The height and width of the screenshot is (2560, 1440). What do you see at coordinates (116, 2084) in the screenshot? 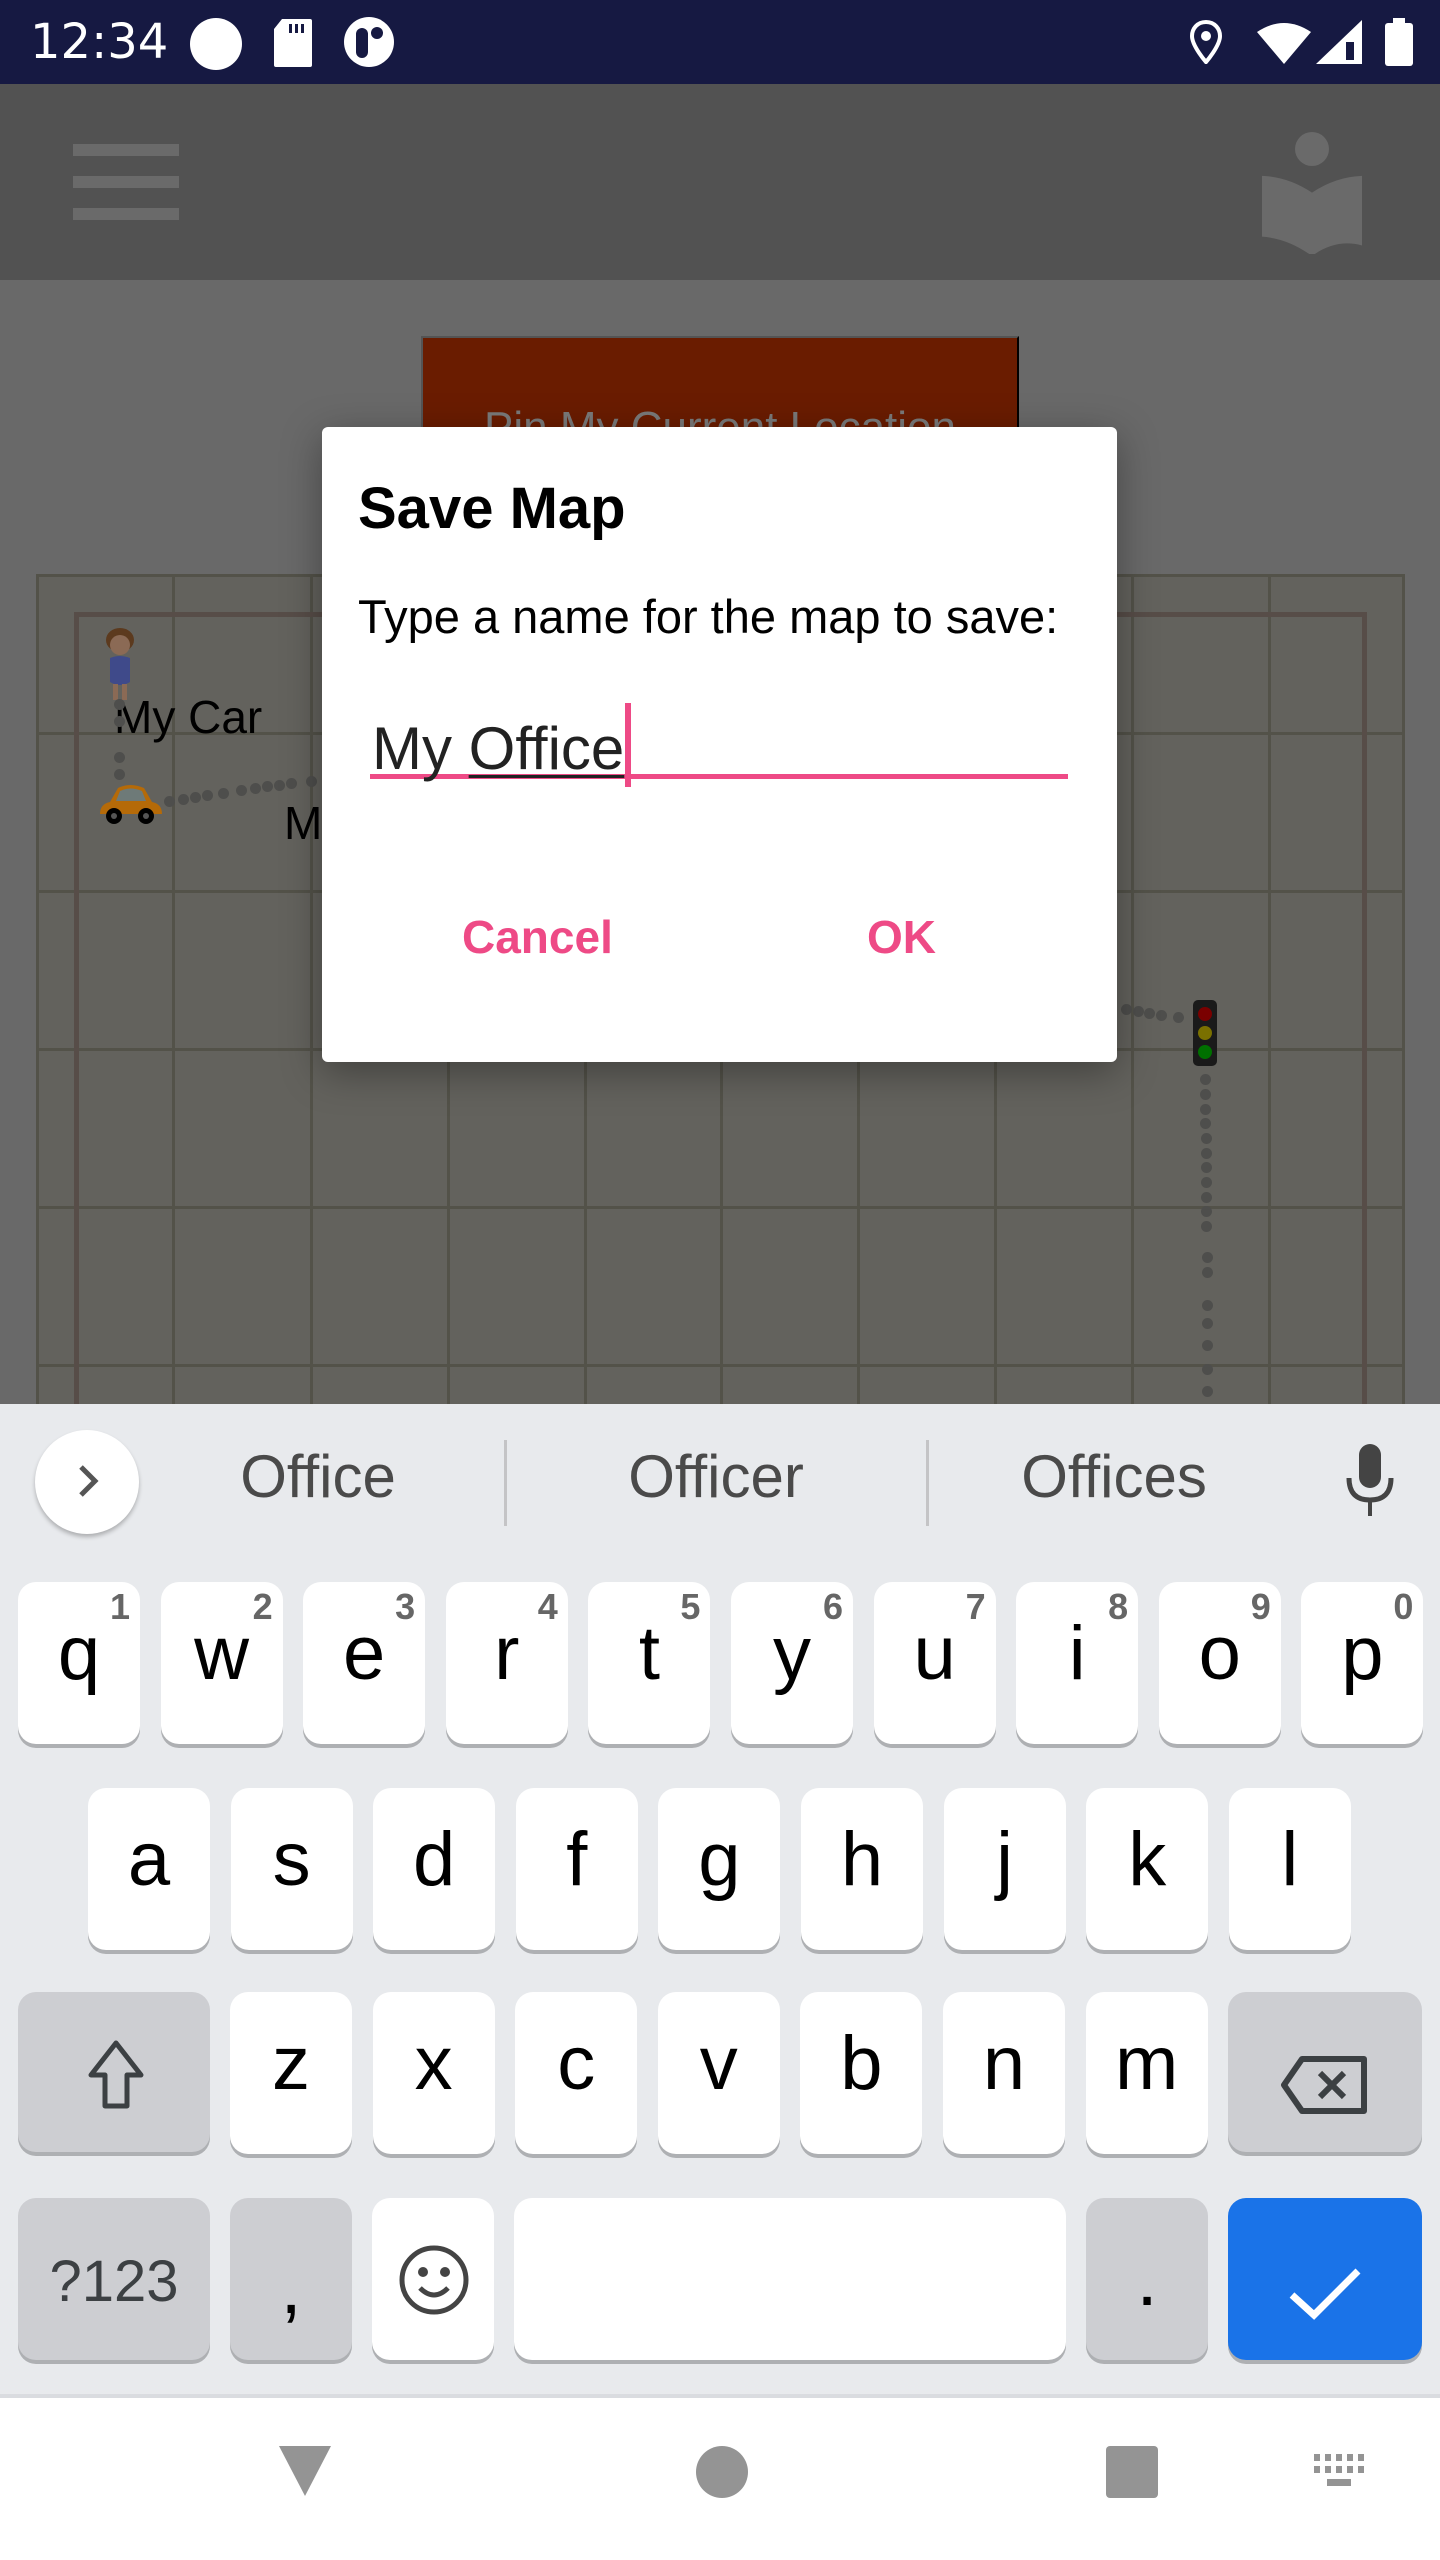
I see `shift-arrow-icon` at bounding box center [116, 2084].